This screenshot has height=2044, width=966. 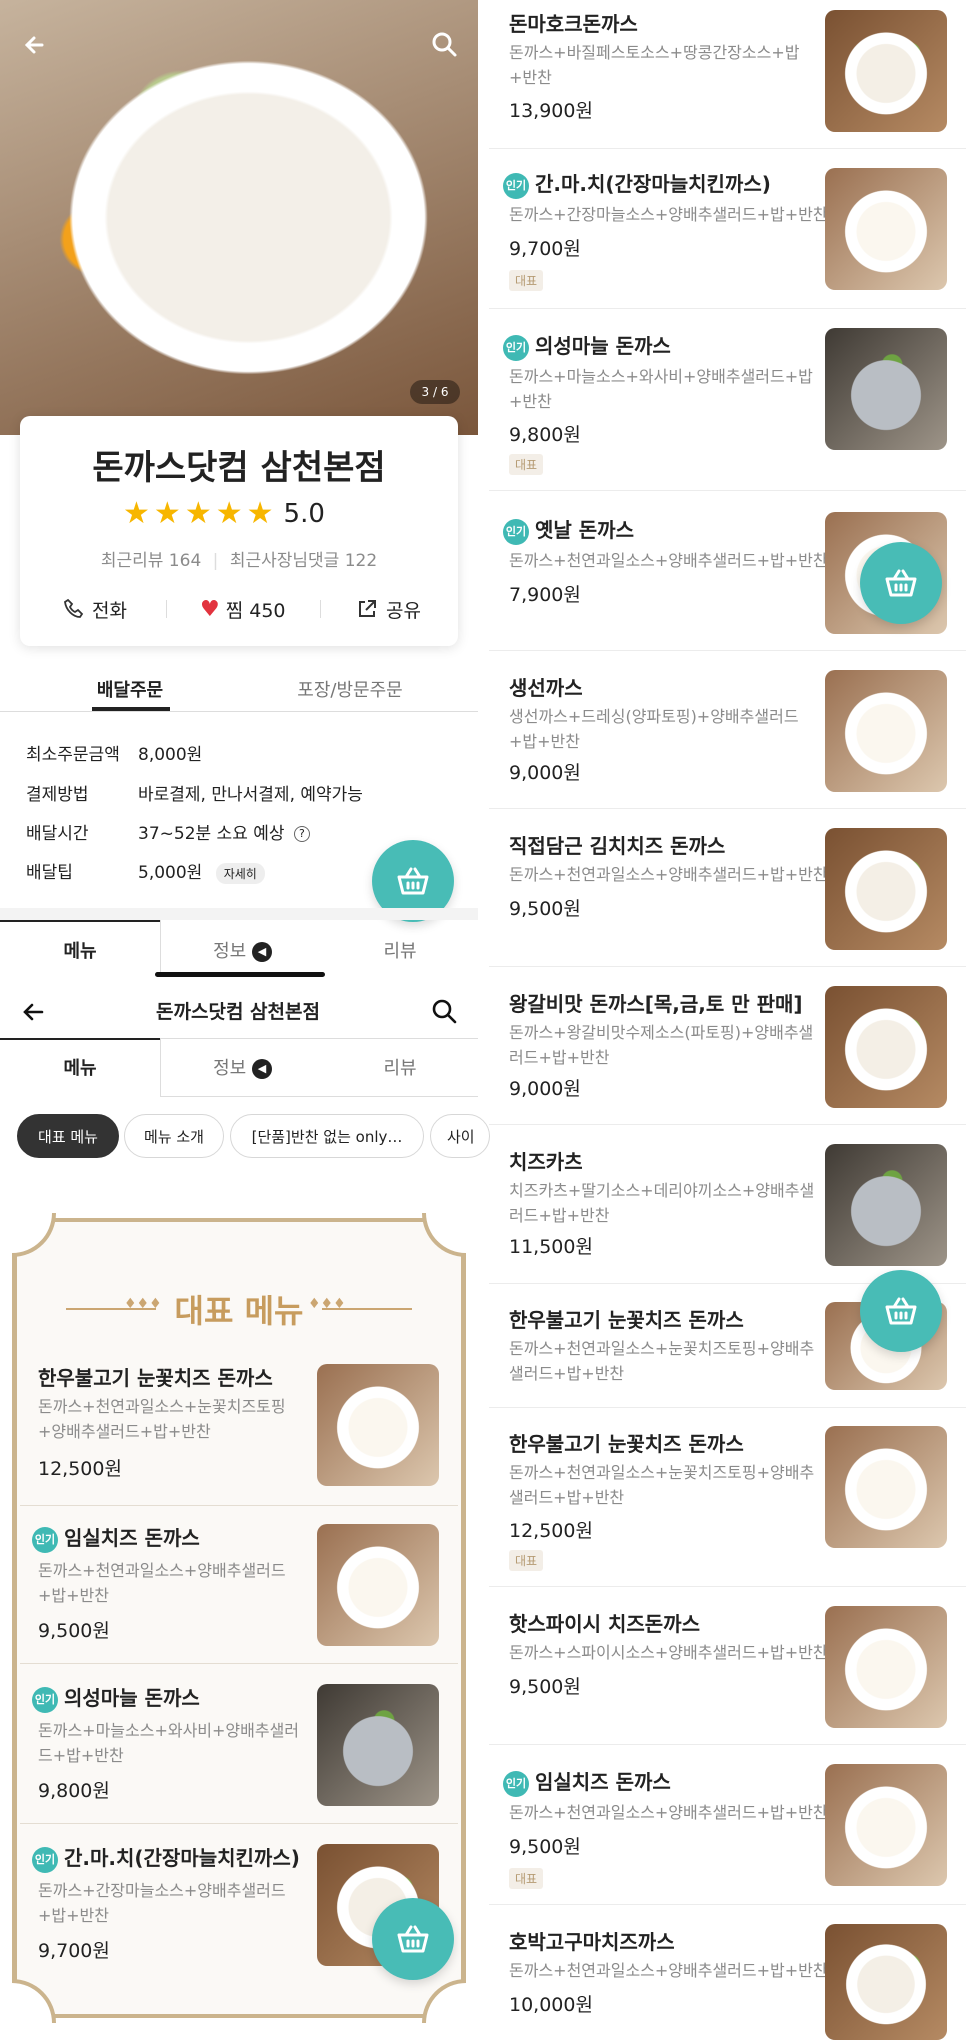 I want to click on hero-search-button, so click(x=445, y=45).